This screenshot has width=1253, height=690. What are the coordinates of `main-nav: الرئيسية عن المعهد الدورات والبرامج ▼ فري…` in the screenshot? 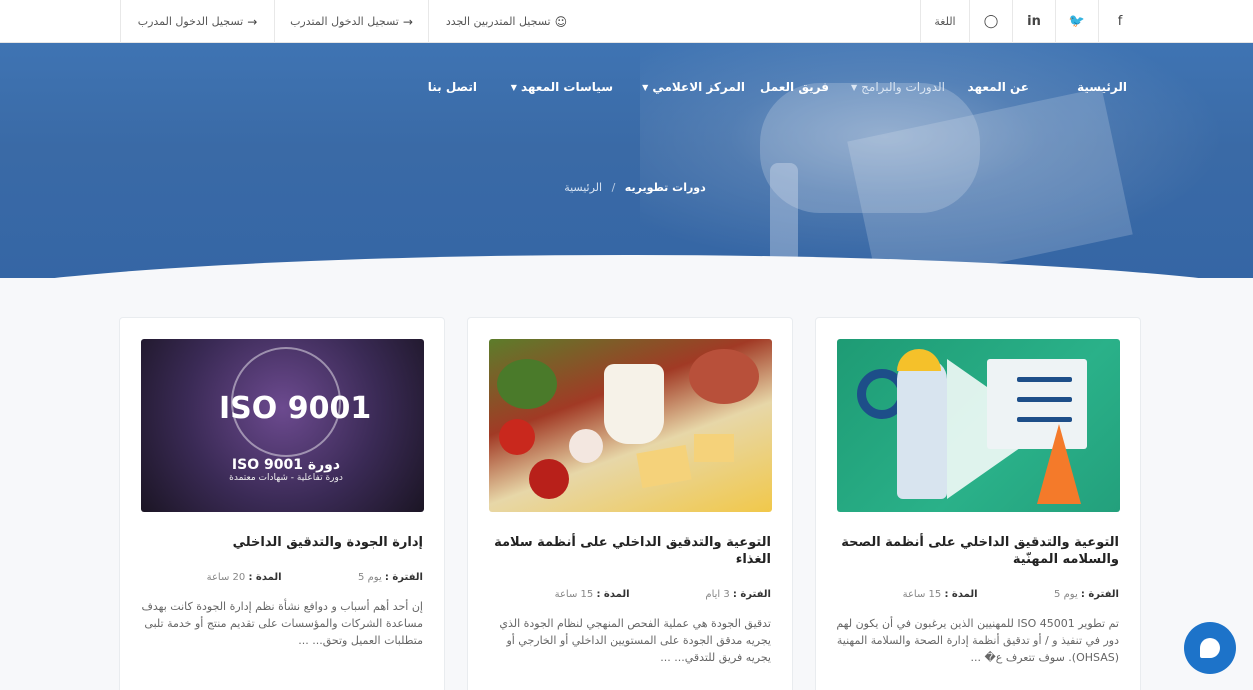 It's located at (626, 88).